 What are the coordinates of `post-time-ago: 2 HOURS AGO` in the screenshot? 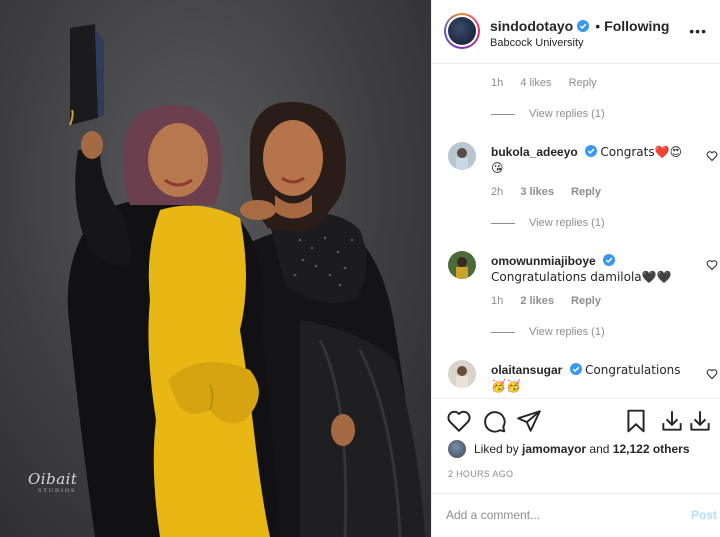 It's located at (480, 474).